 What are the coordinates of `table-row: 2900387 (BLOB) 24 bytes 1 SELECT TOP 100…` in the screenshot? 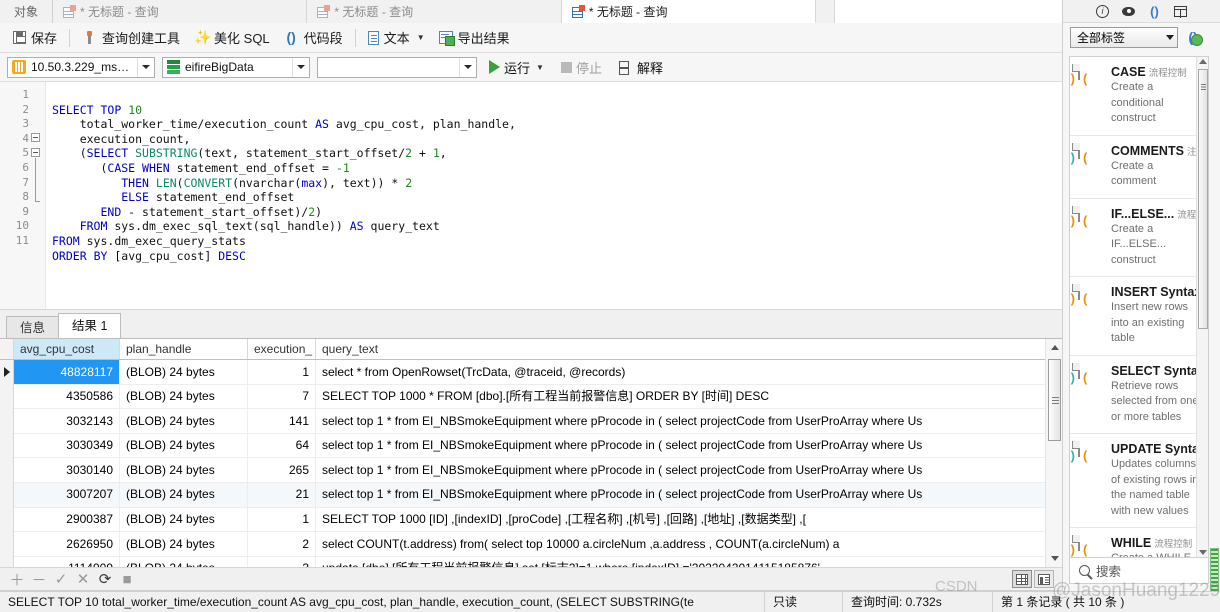 It's located at (531, 520).